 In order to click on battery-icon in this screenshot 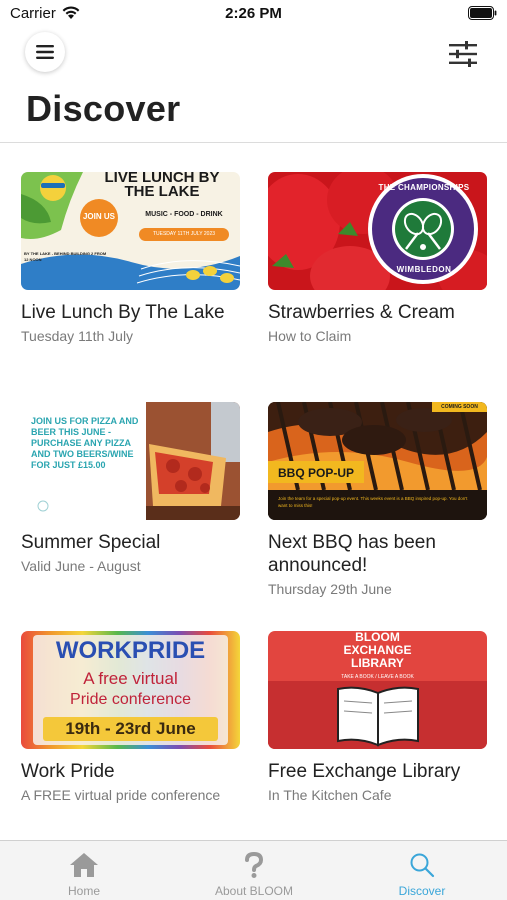, I will do `click(482, 13)`.